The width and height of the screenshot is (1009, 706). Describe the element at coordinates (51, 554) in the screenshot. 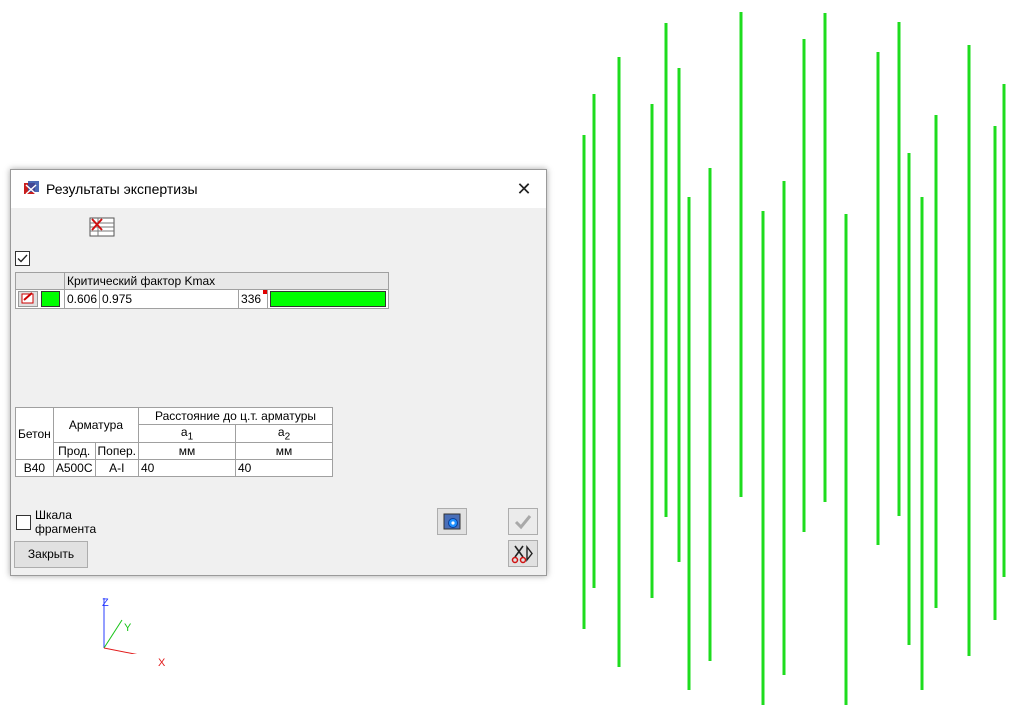

I see `close-button: Закрыть` at that location.